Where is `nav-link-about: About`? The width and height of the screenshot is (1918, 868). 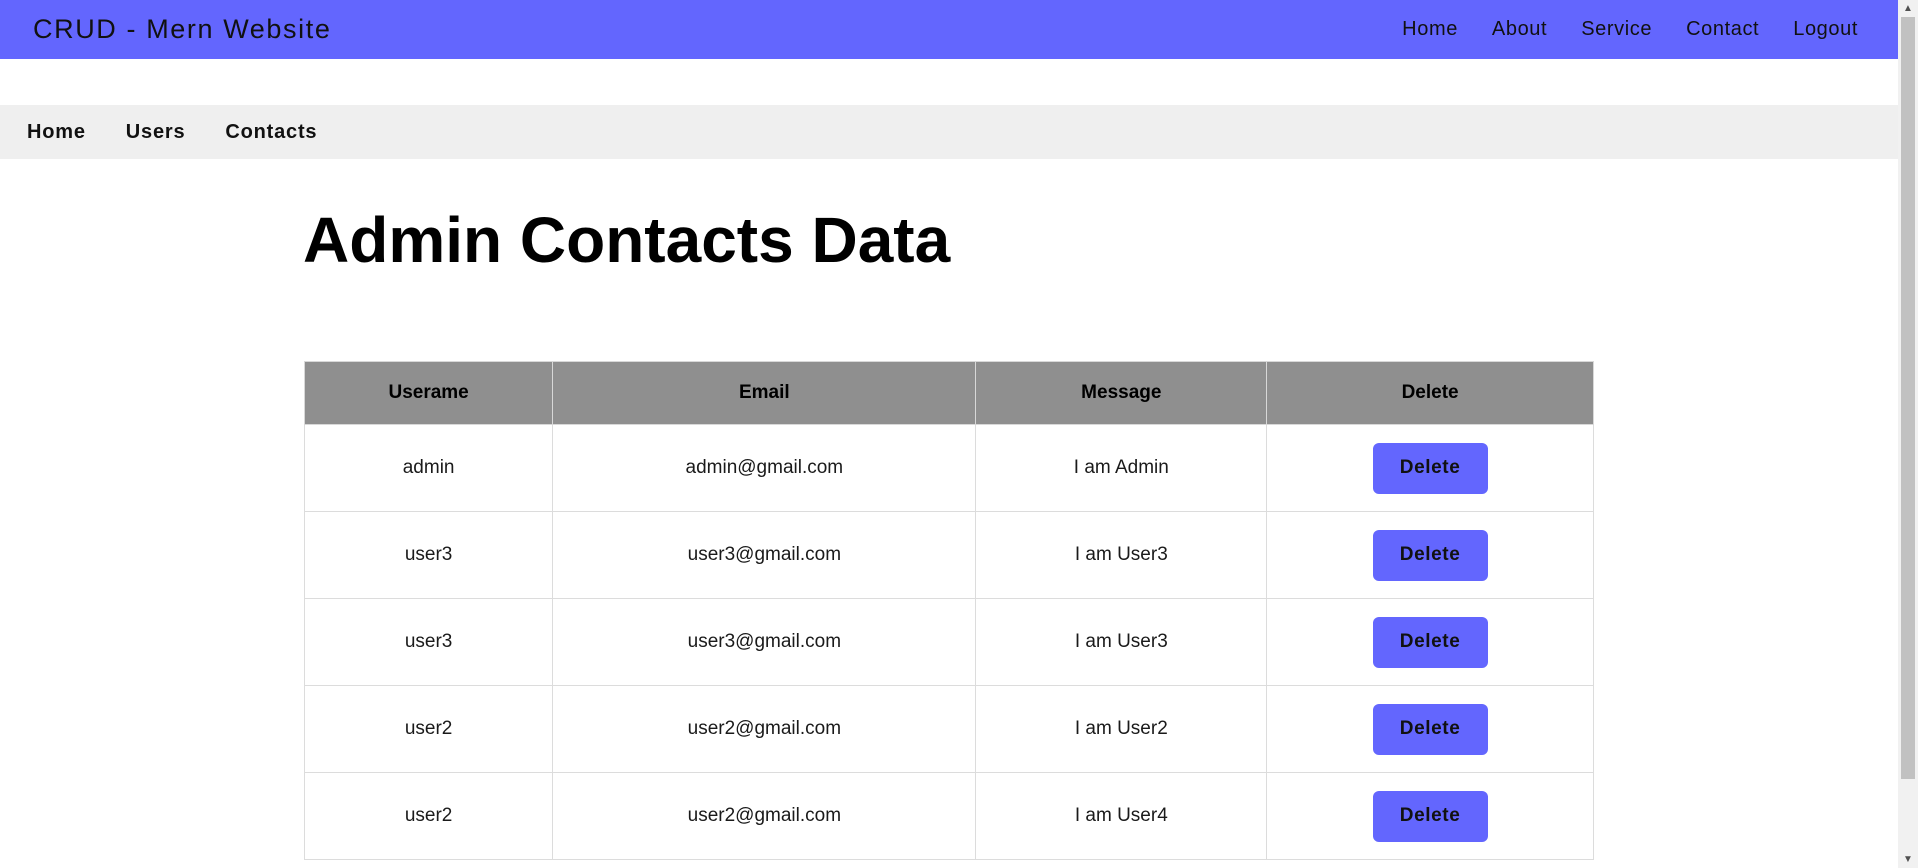
nav-link-about: About is located at coordinates (1519, 29).